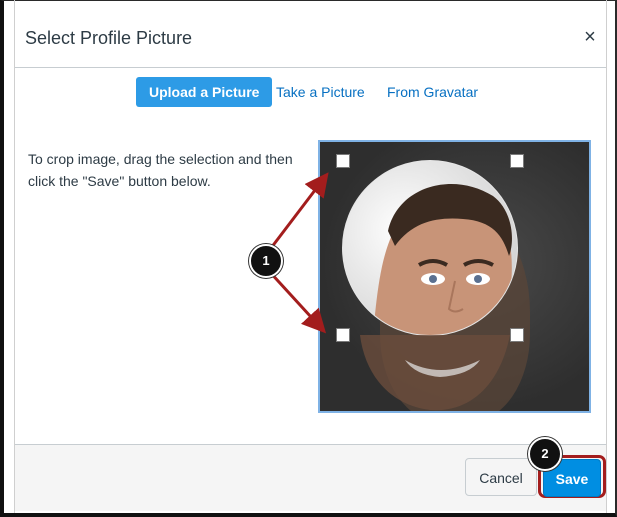  Describe the element at coordinates (501, 477) in the screenshot. I see `cancel-button: Cancel` at that location.